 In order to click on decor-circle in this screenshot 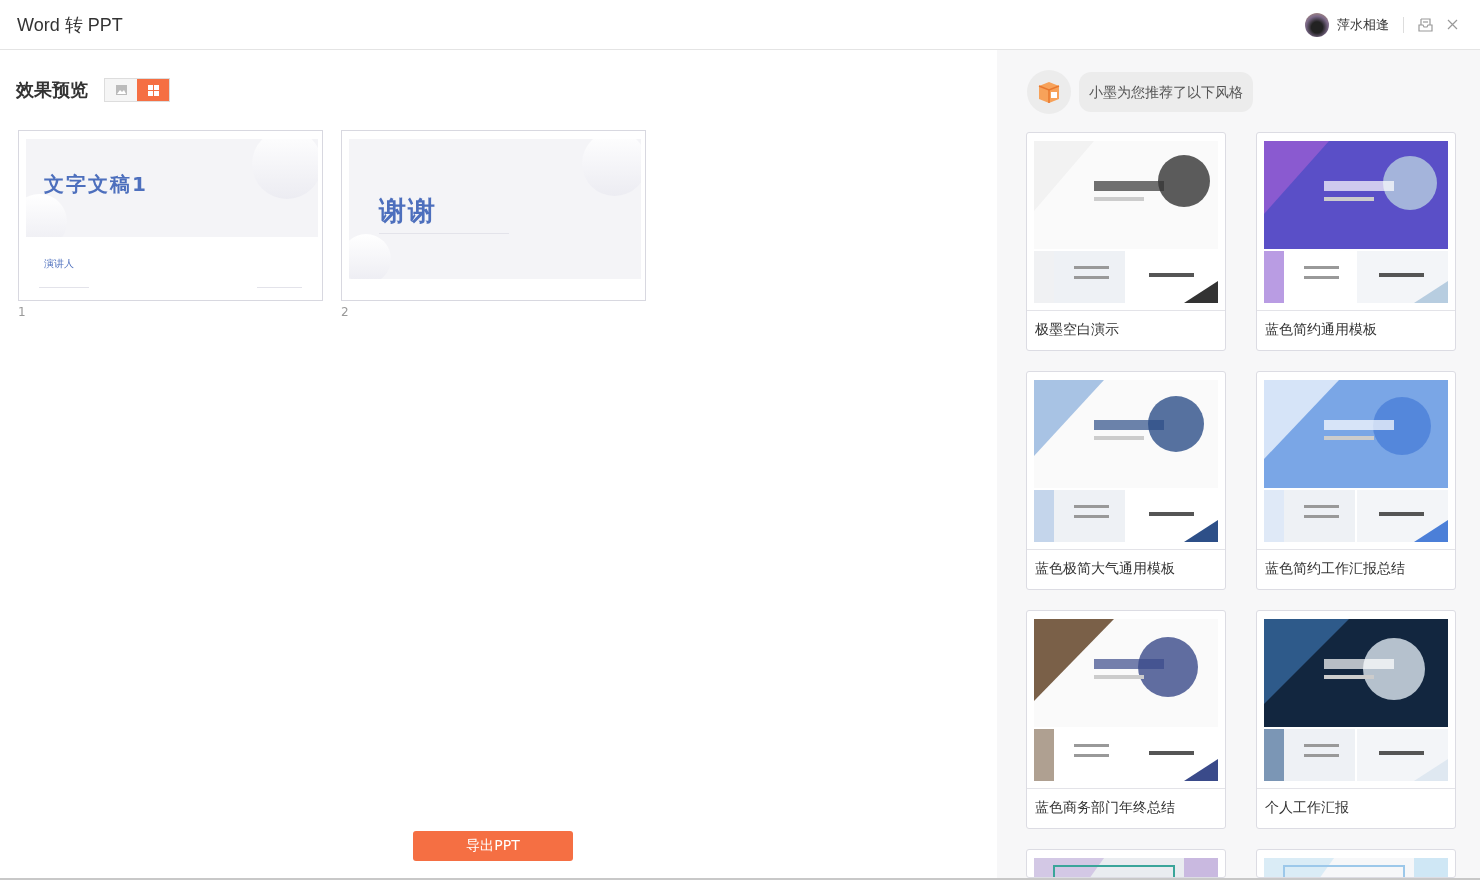, I will do `click(370, 256)`.